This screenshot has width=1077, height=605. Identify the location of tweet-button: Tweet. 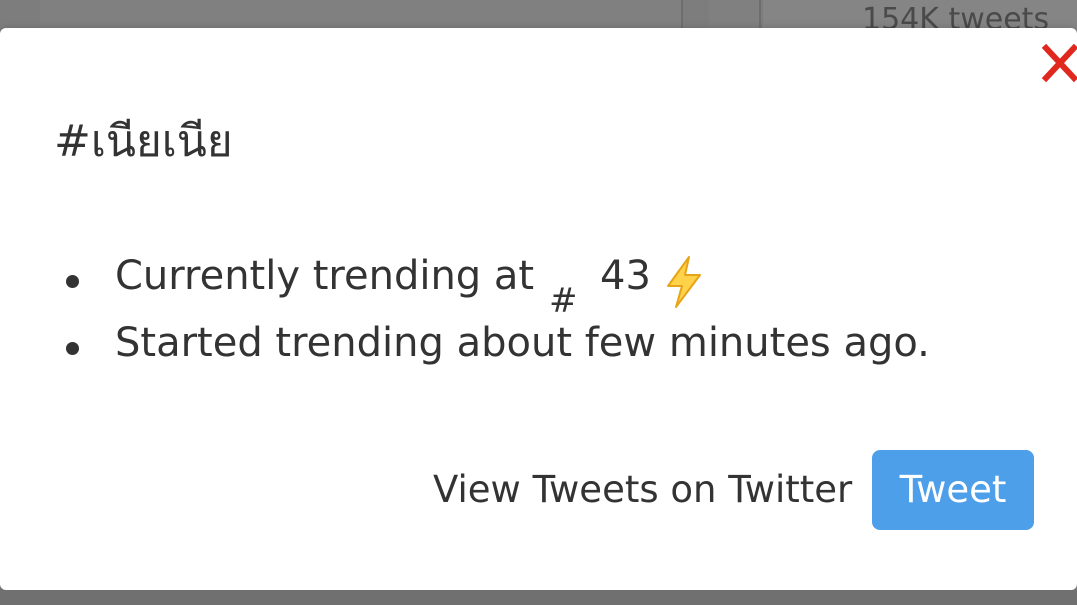
(953, 490).